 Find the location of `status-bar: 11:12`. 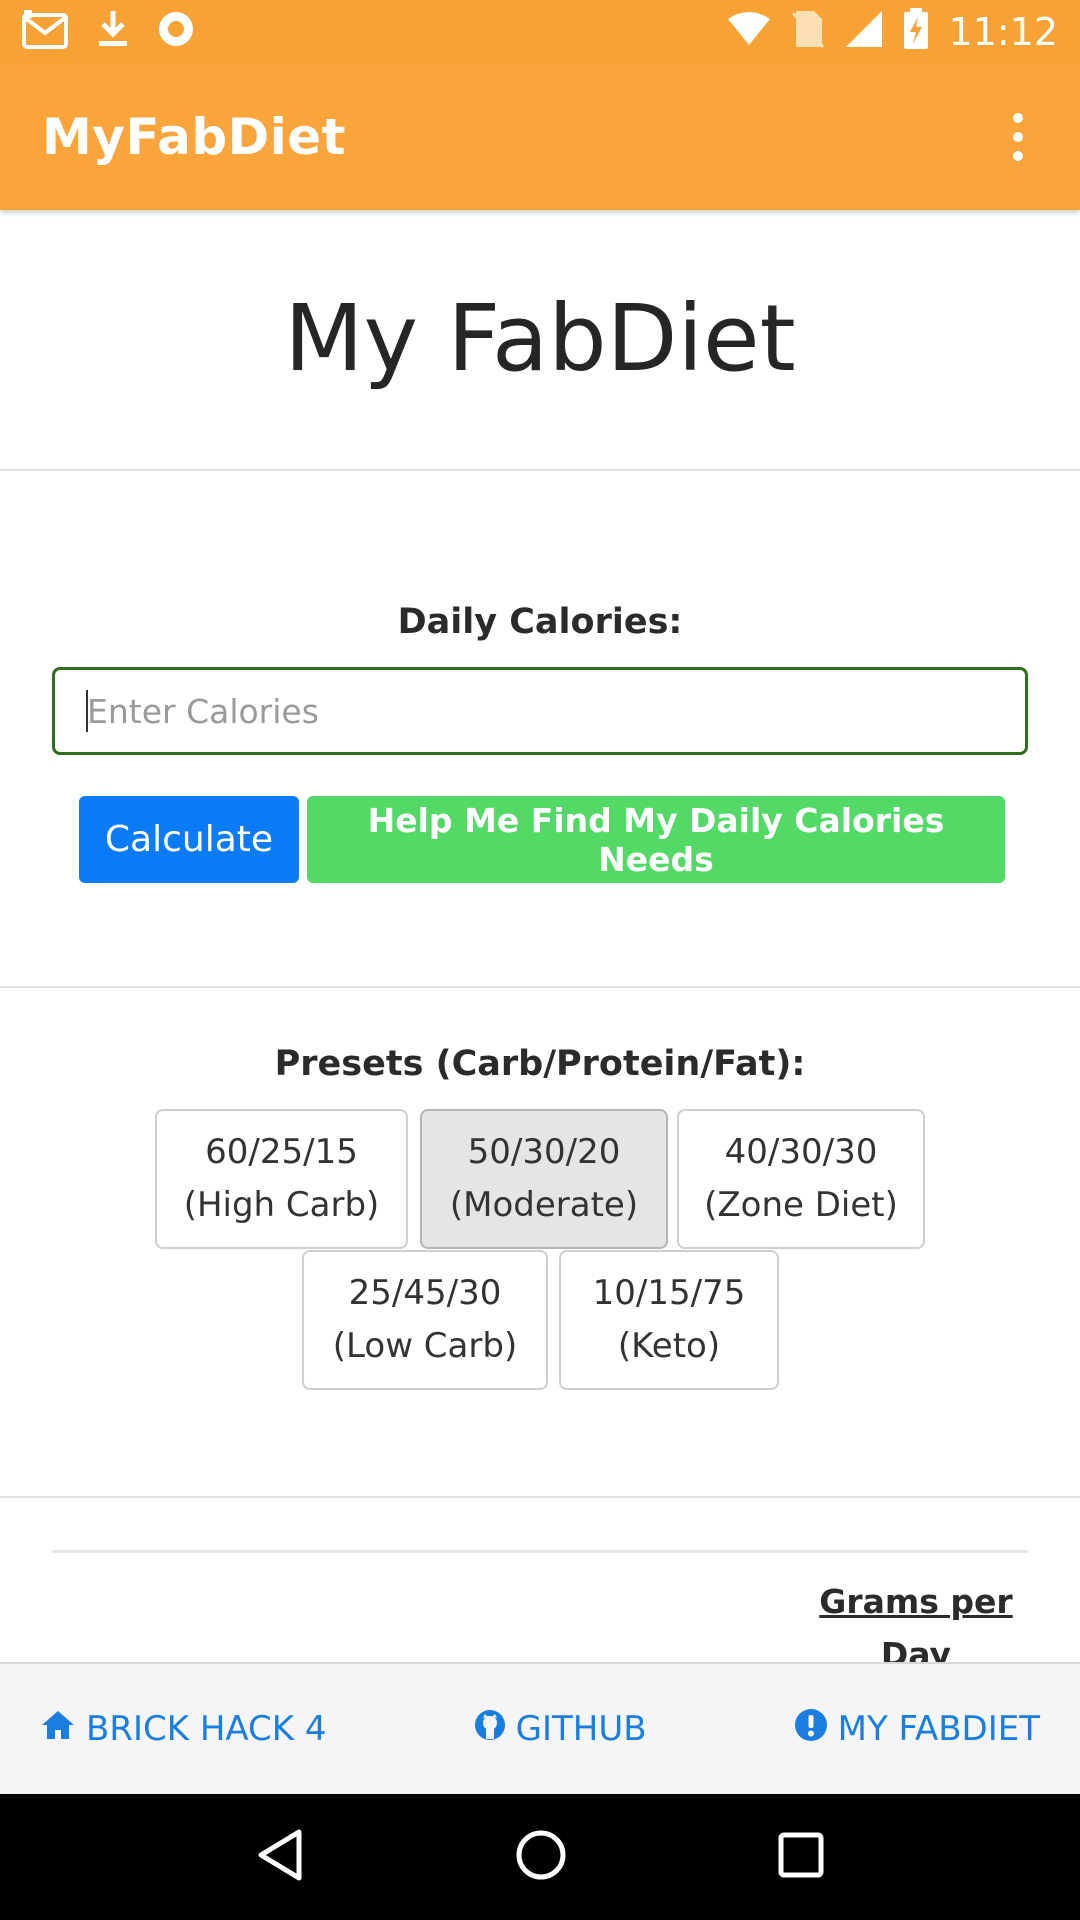

status-bar: 11:12 is located at coordinates (540, 31).